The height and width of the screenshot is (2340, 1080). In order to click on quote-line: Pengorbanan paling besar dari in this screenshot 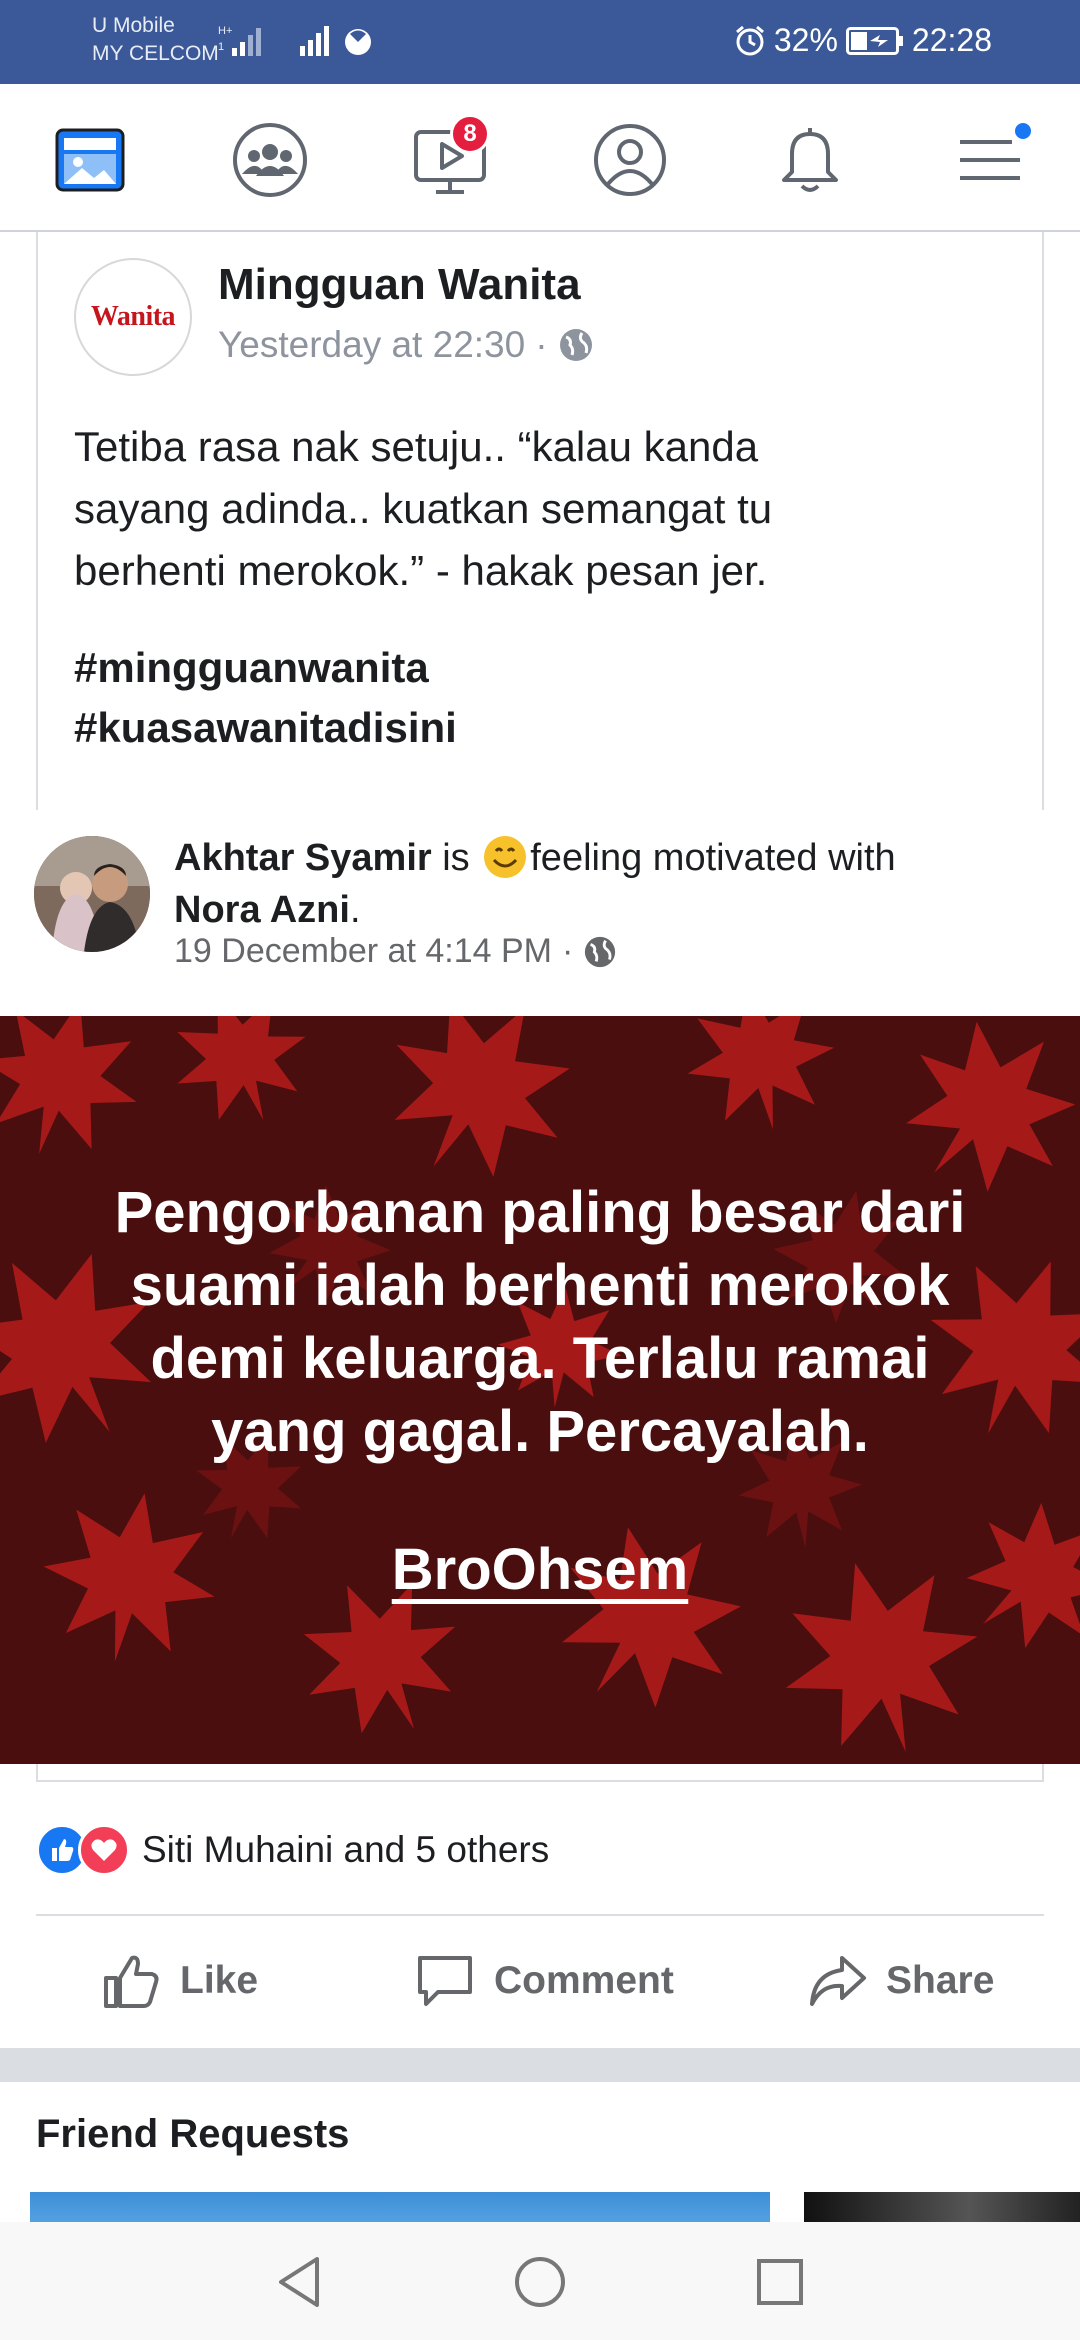, I will do `click(540, 1212)`.